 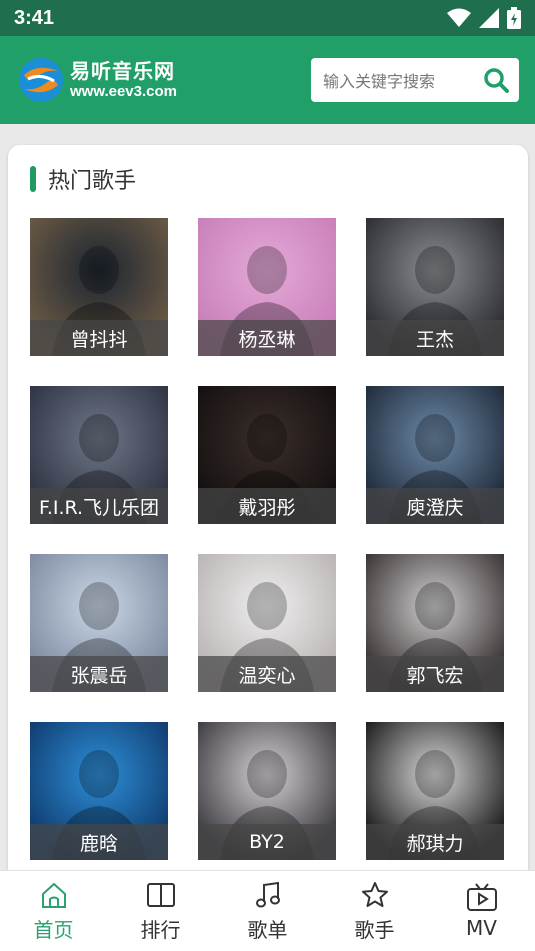 What do you see at coordinates (435, 623) in the screenshot?
I see `singer-tile: 郭飞宏` at bounding box center [435, 623].